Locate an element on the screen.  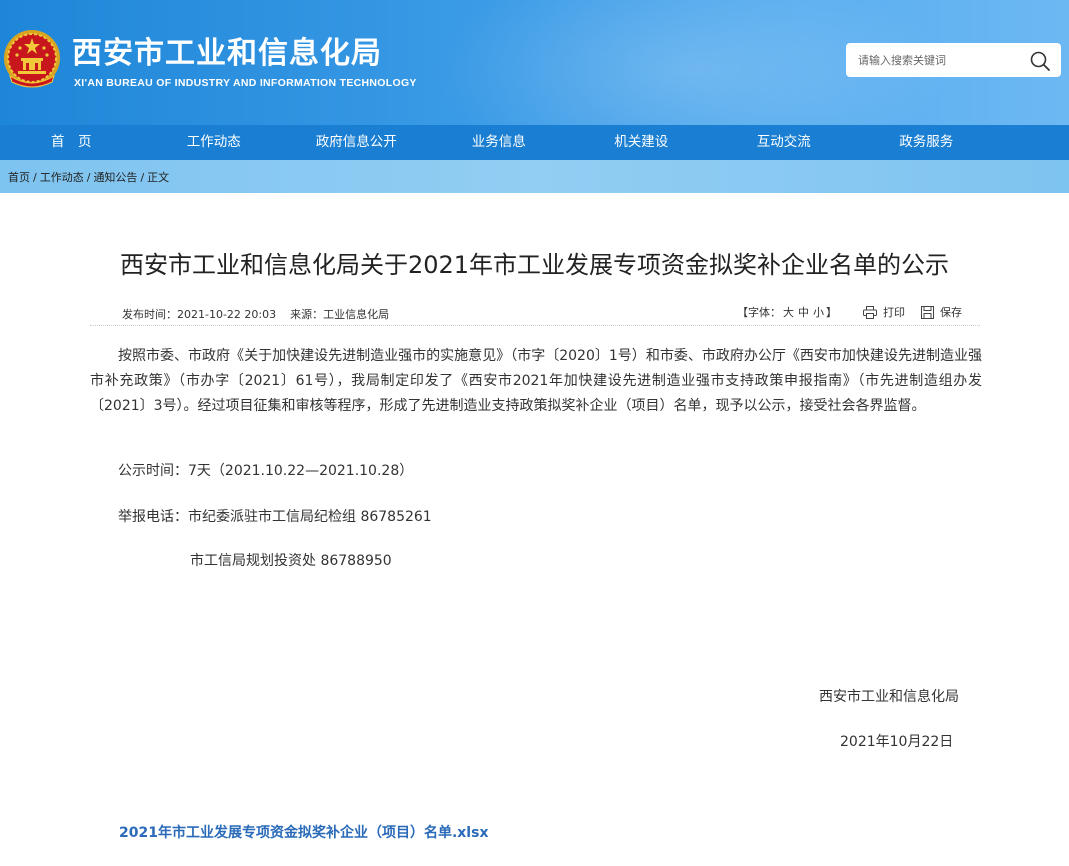
national-emblem-icon is located at coordinates (32, 59).